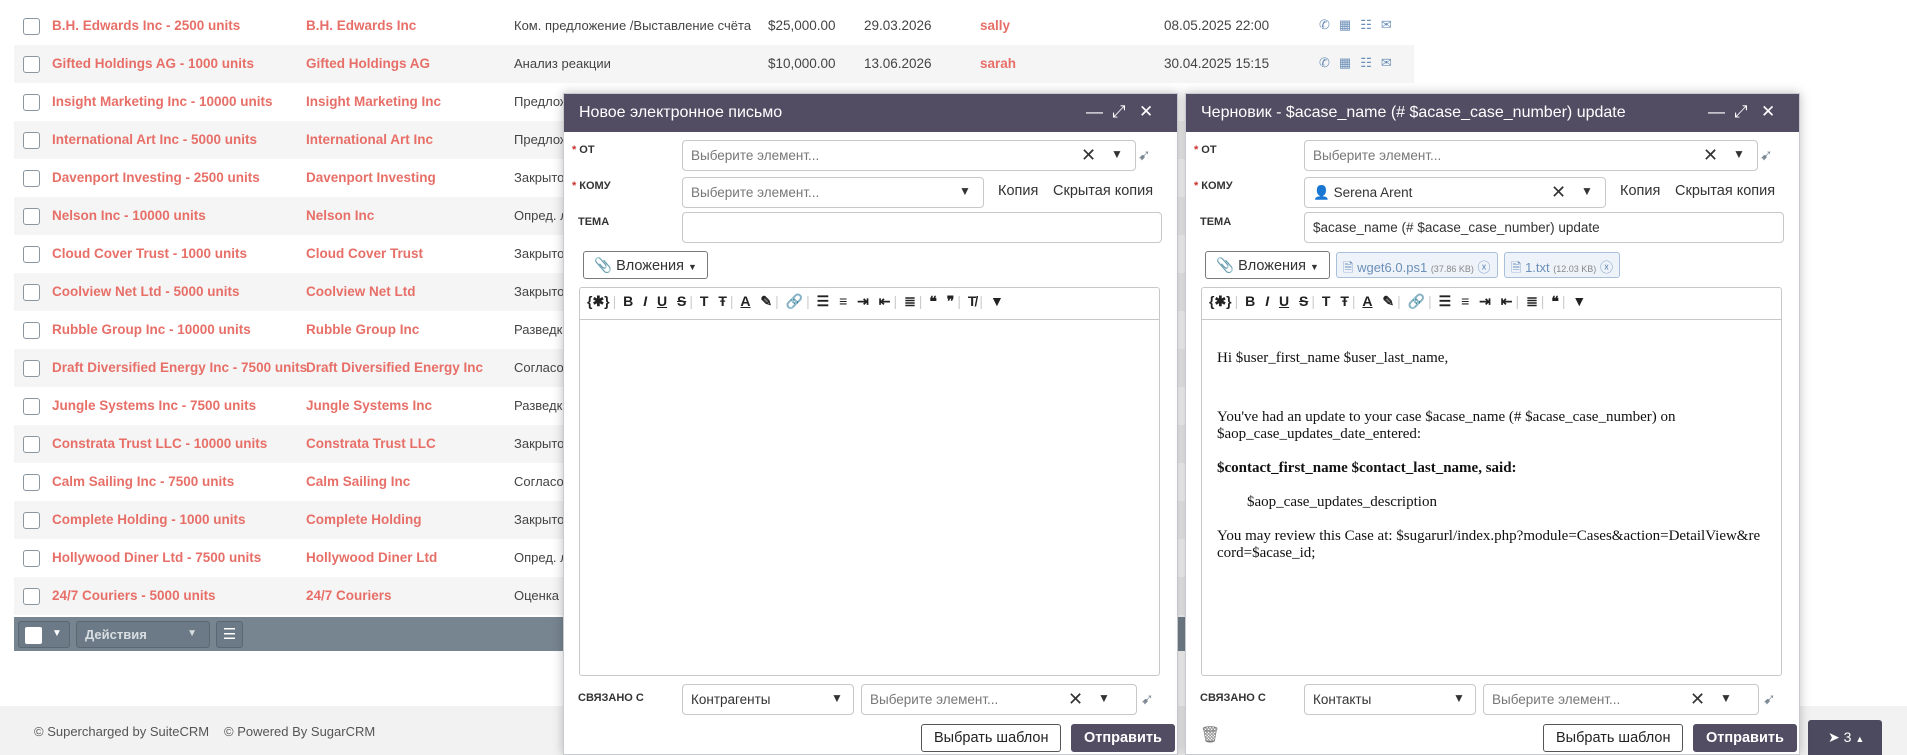  Describe the element at coordinates (134, 595) in the screenshot. I see `opportunity-name-link: 24/7 Couriers - 5000 units` at that location.